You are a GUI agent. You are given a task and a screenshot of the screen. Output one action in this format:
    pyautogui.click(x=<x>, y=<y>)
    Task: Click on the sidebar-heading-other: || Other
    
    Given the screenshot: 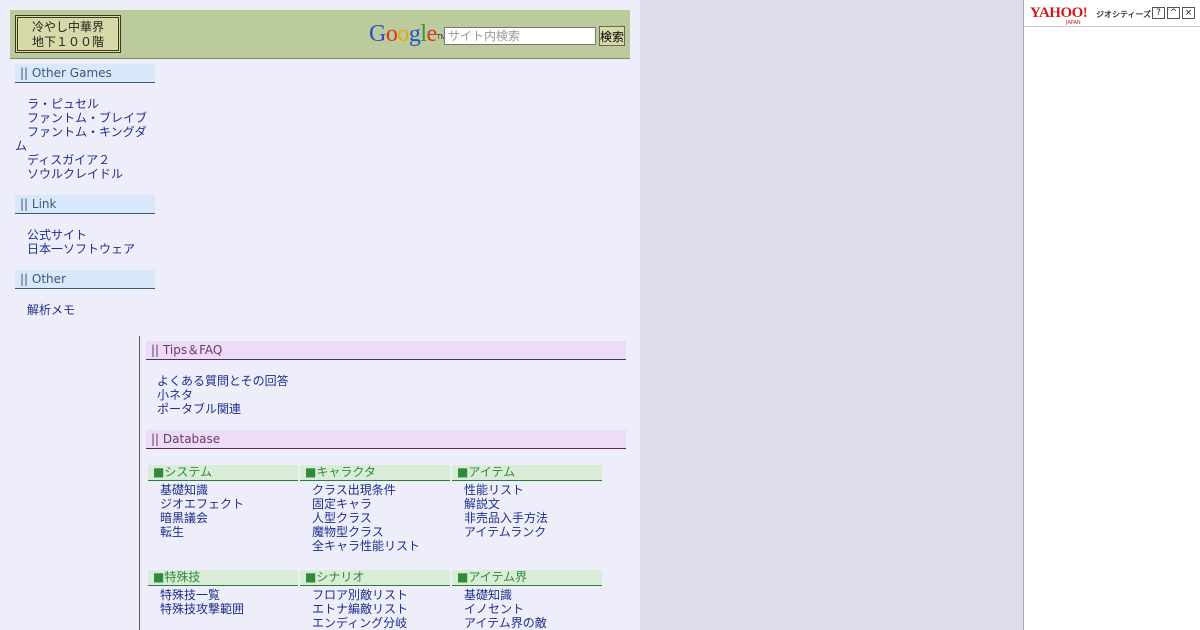 What is the action you would take?
    pyautogui.click(x=85, y=279)
    